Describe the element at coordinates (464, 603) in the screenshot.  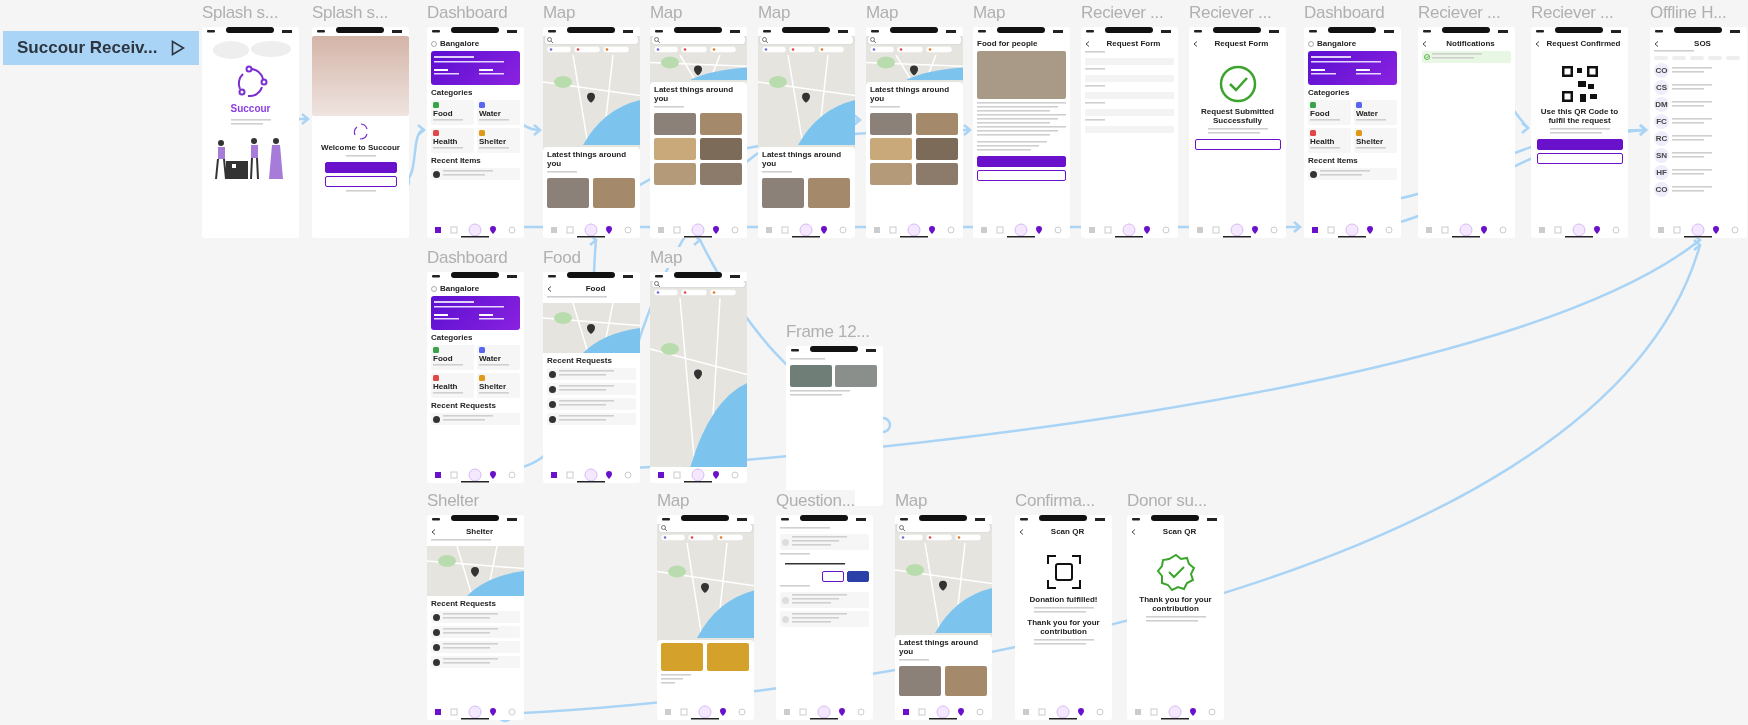
I see `screen-title: Recent Requests` at that location.